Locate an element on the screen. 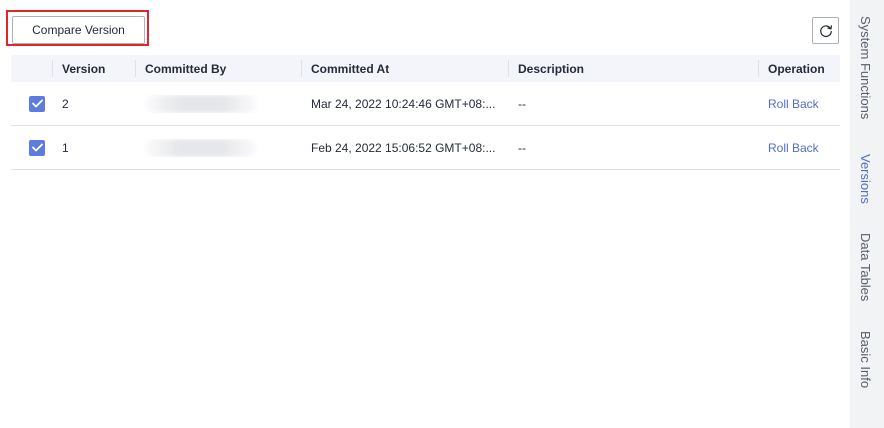  side-tab-basic-info: Basic Info is located at coordinates (865, 359).